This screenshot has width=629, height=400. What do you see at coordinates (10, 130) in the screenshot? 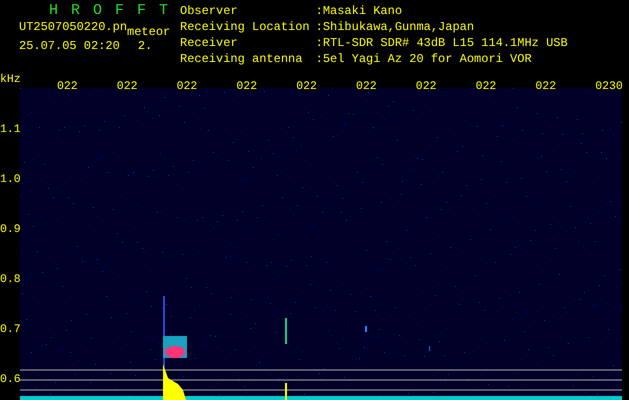
I see `frequency-label: 1.1` at bounding box center [10, 130].